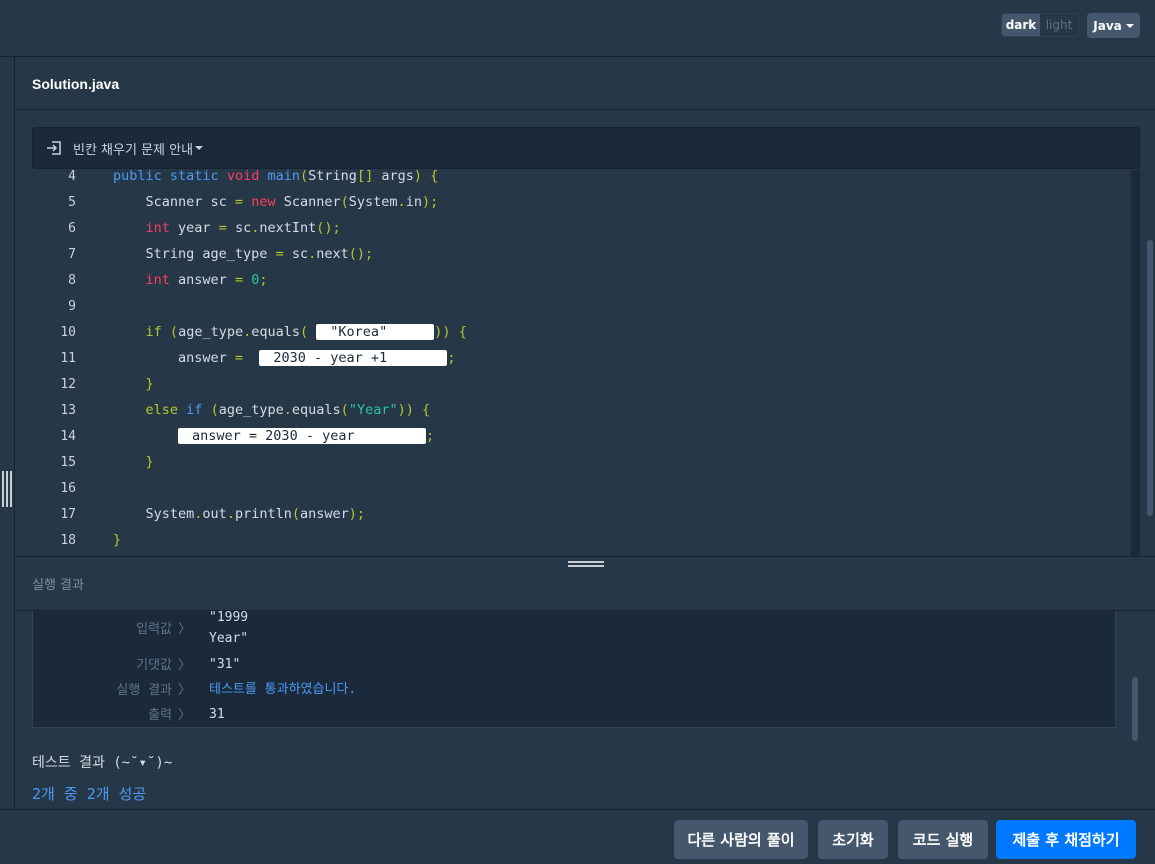 This screenshot has height=864, width=1155. I want to click on theme-dark-option: dark, so click(1021, 25).